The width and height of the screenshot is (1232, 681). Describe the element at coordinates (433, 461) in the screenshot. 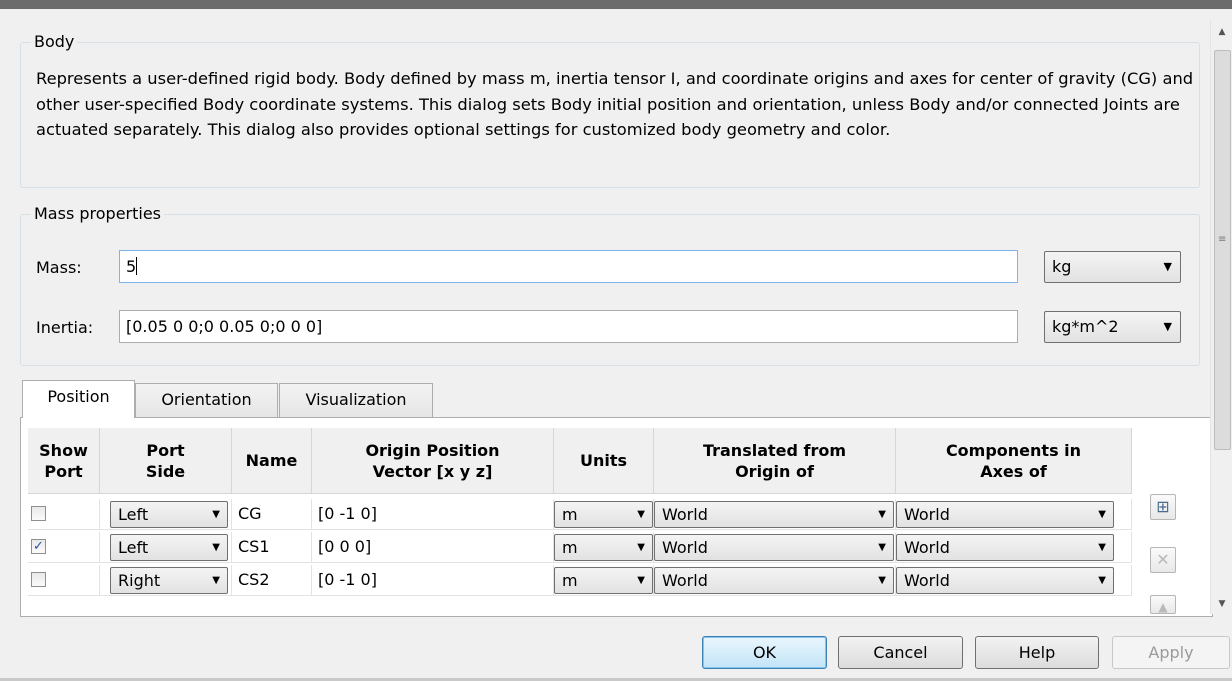

I see `header-origin-position: Origin Position Vector [x y z]` at that location.